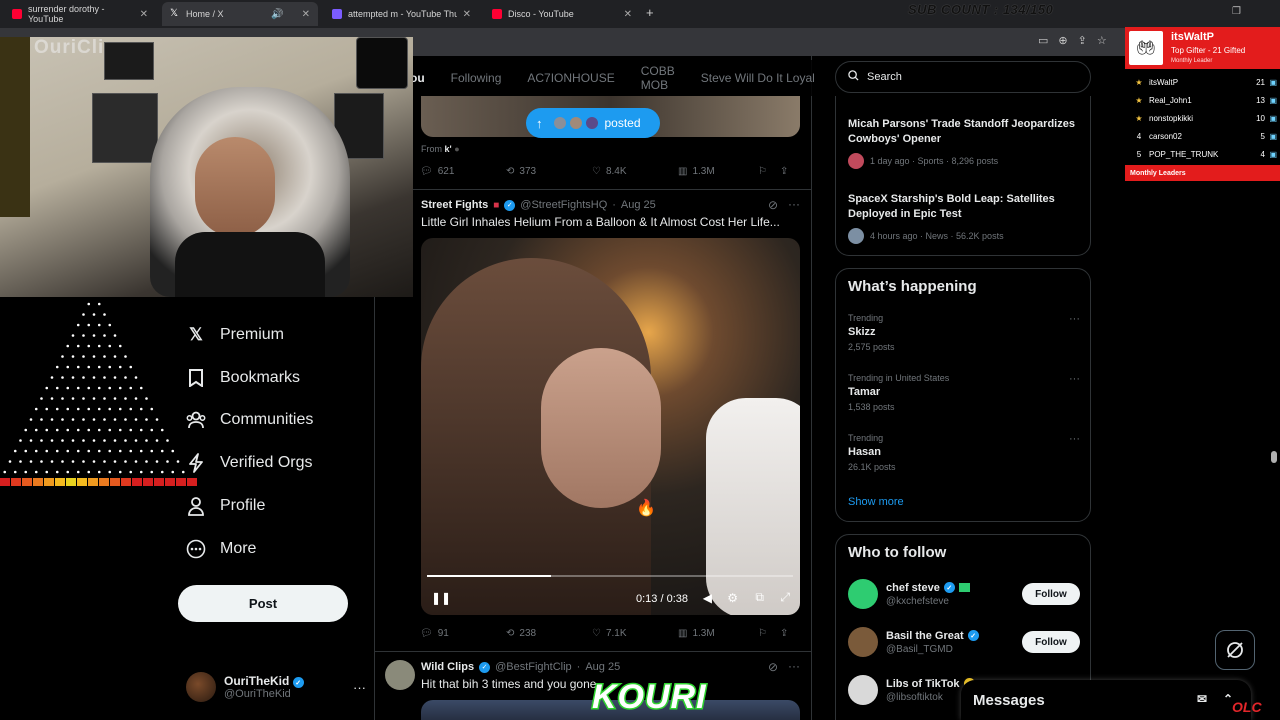  Describe the element at coordinates (533, 667) in the screenshot. I see `author-handle: @BestFightClip` at that location.